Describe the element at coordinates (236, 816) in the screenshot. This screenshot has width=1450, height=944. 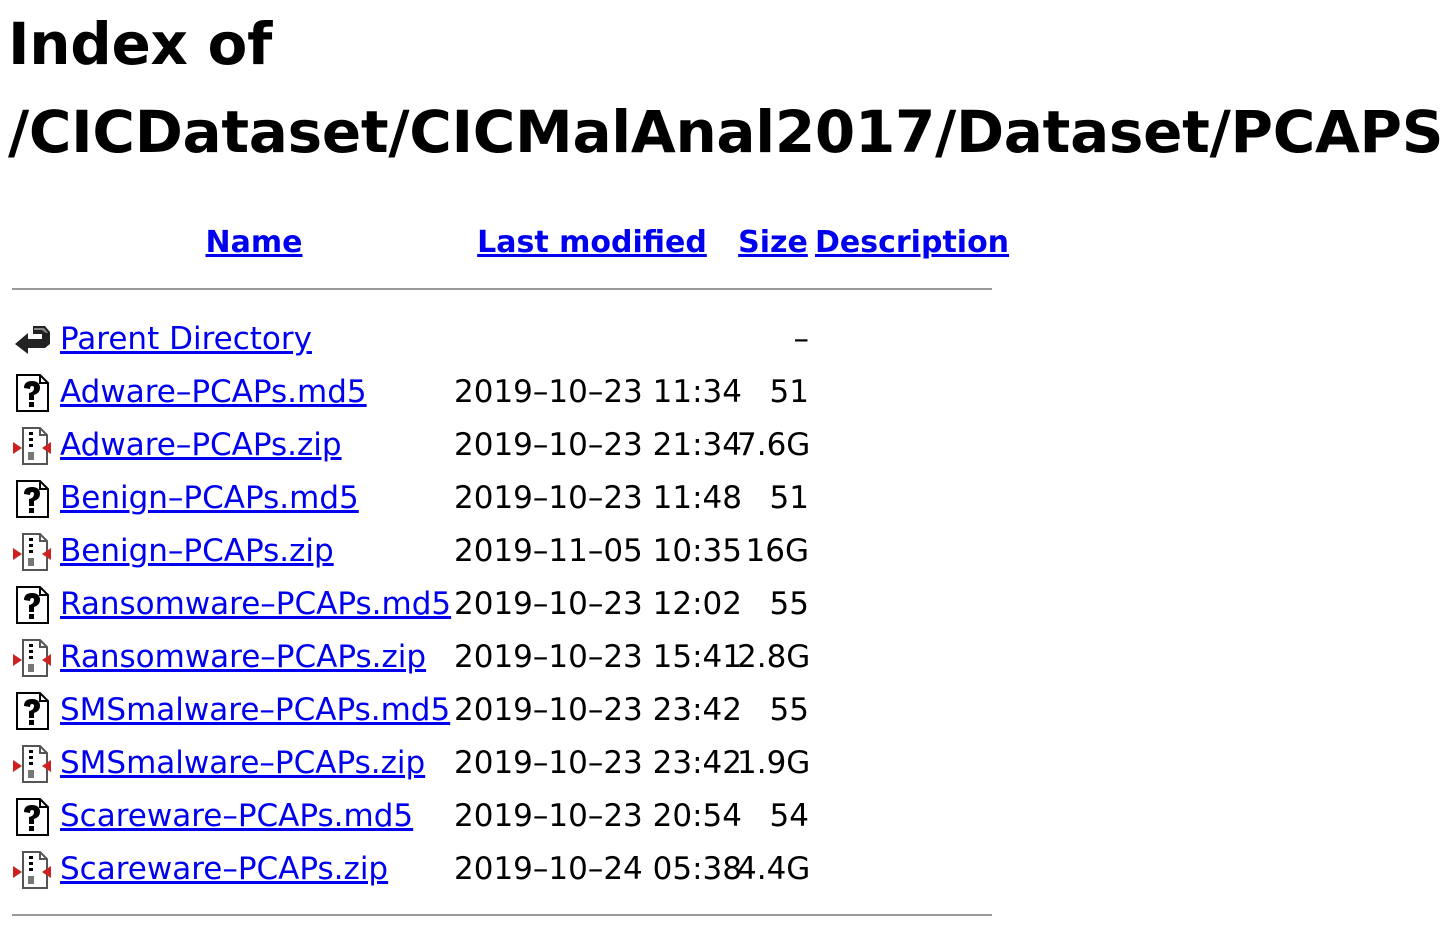
I see `file-link: Scareware–PCAPs.md5` at that location.